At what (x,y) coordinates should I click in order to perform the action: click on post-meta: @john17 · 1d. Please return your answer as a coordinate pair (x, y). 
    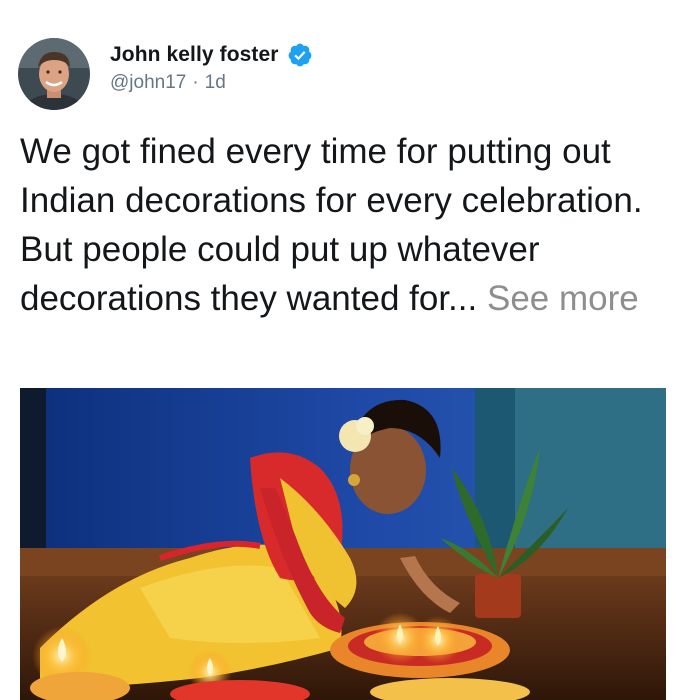
    Looking at the image, I should click on (211, 83).